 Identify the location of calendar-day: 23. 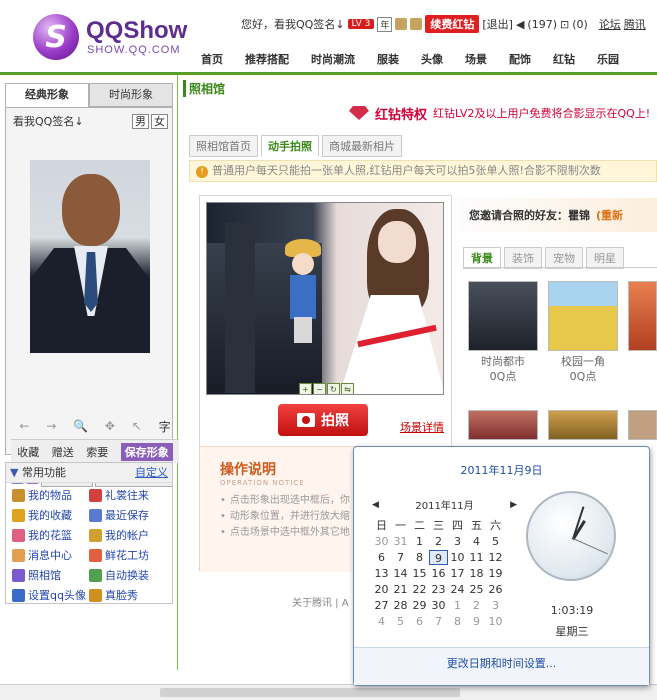
(438, 589).